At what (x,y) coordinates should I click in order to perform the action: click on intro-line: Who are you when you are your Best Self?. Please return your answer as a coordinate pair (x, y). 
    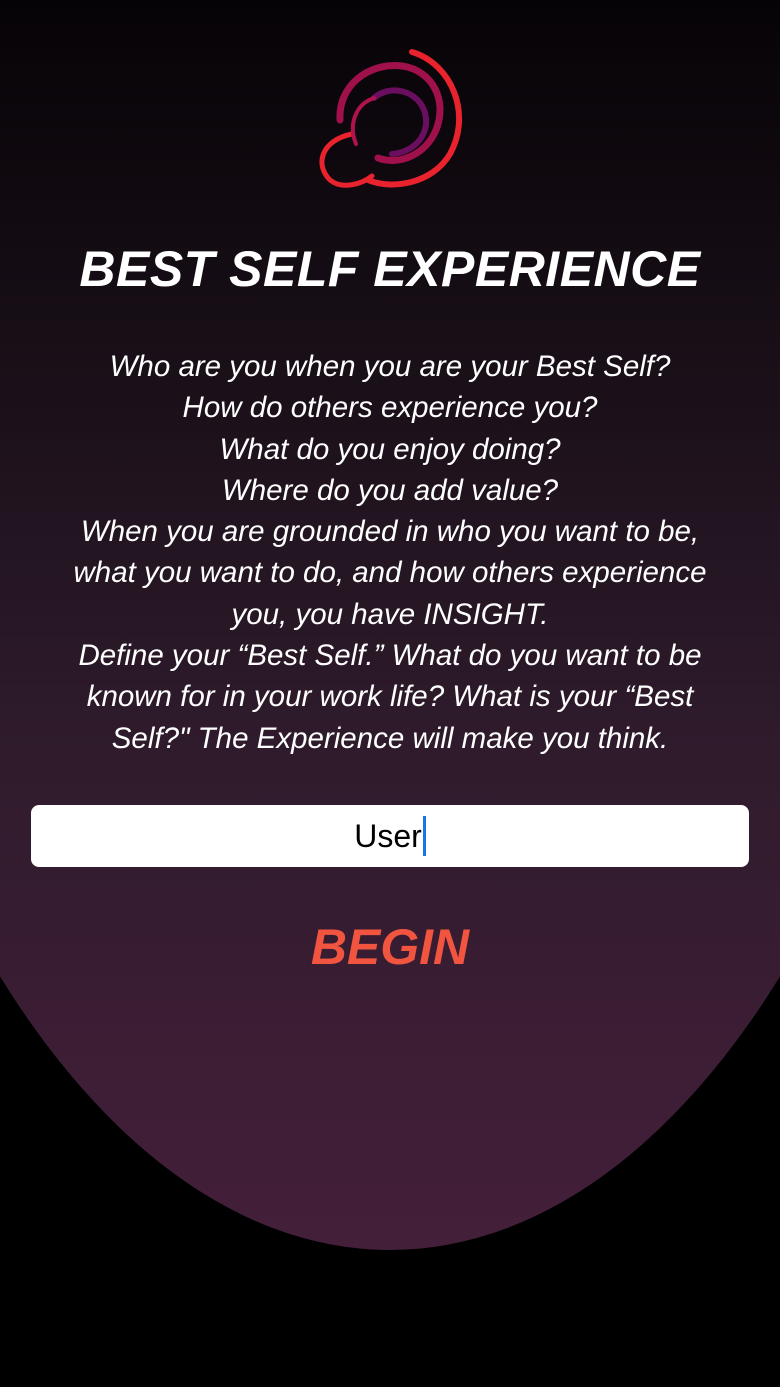
    Looking at the image, I should click on (390, 366).